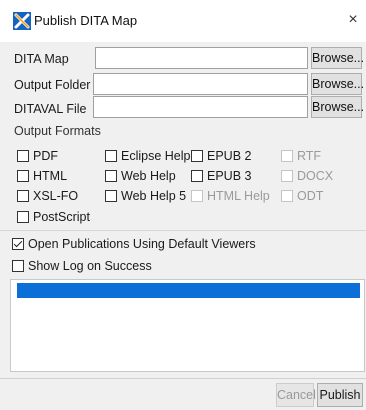 The width and height of the screenshot is (366, 410). What do you see at coordinates (82, 266) in the screenshot?
I see `show-log-checkbox: Show Log on Success` at bounding box center [82, 266].